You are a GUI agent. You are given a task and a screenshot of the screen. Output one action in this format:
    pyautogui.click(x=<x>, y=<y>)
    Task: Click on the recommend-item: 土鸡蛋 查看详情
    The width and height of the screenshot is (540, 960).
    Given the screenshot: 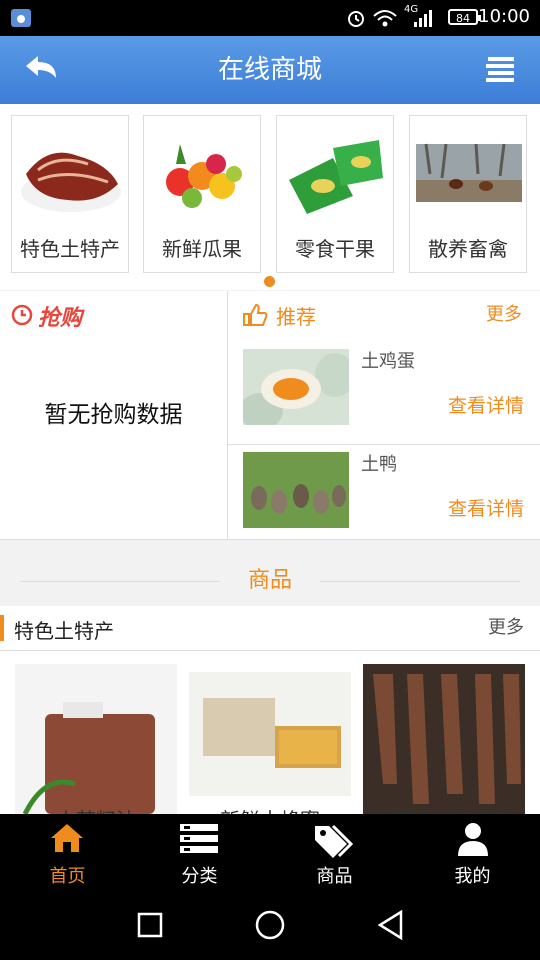 What is the action you would take?
    pyautogui.click(x=384, y=393)
    